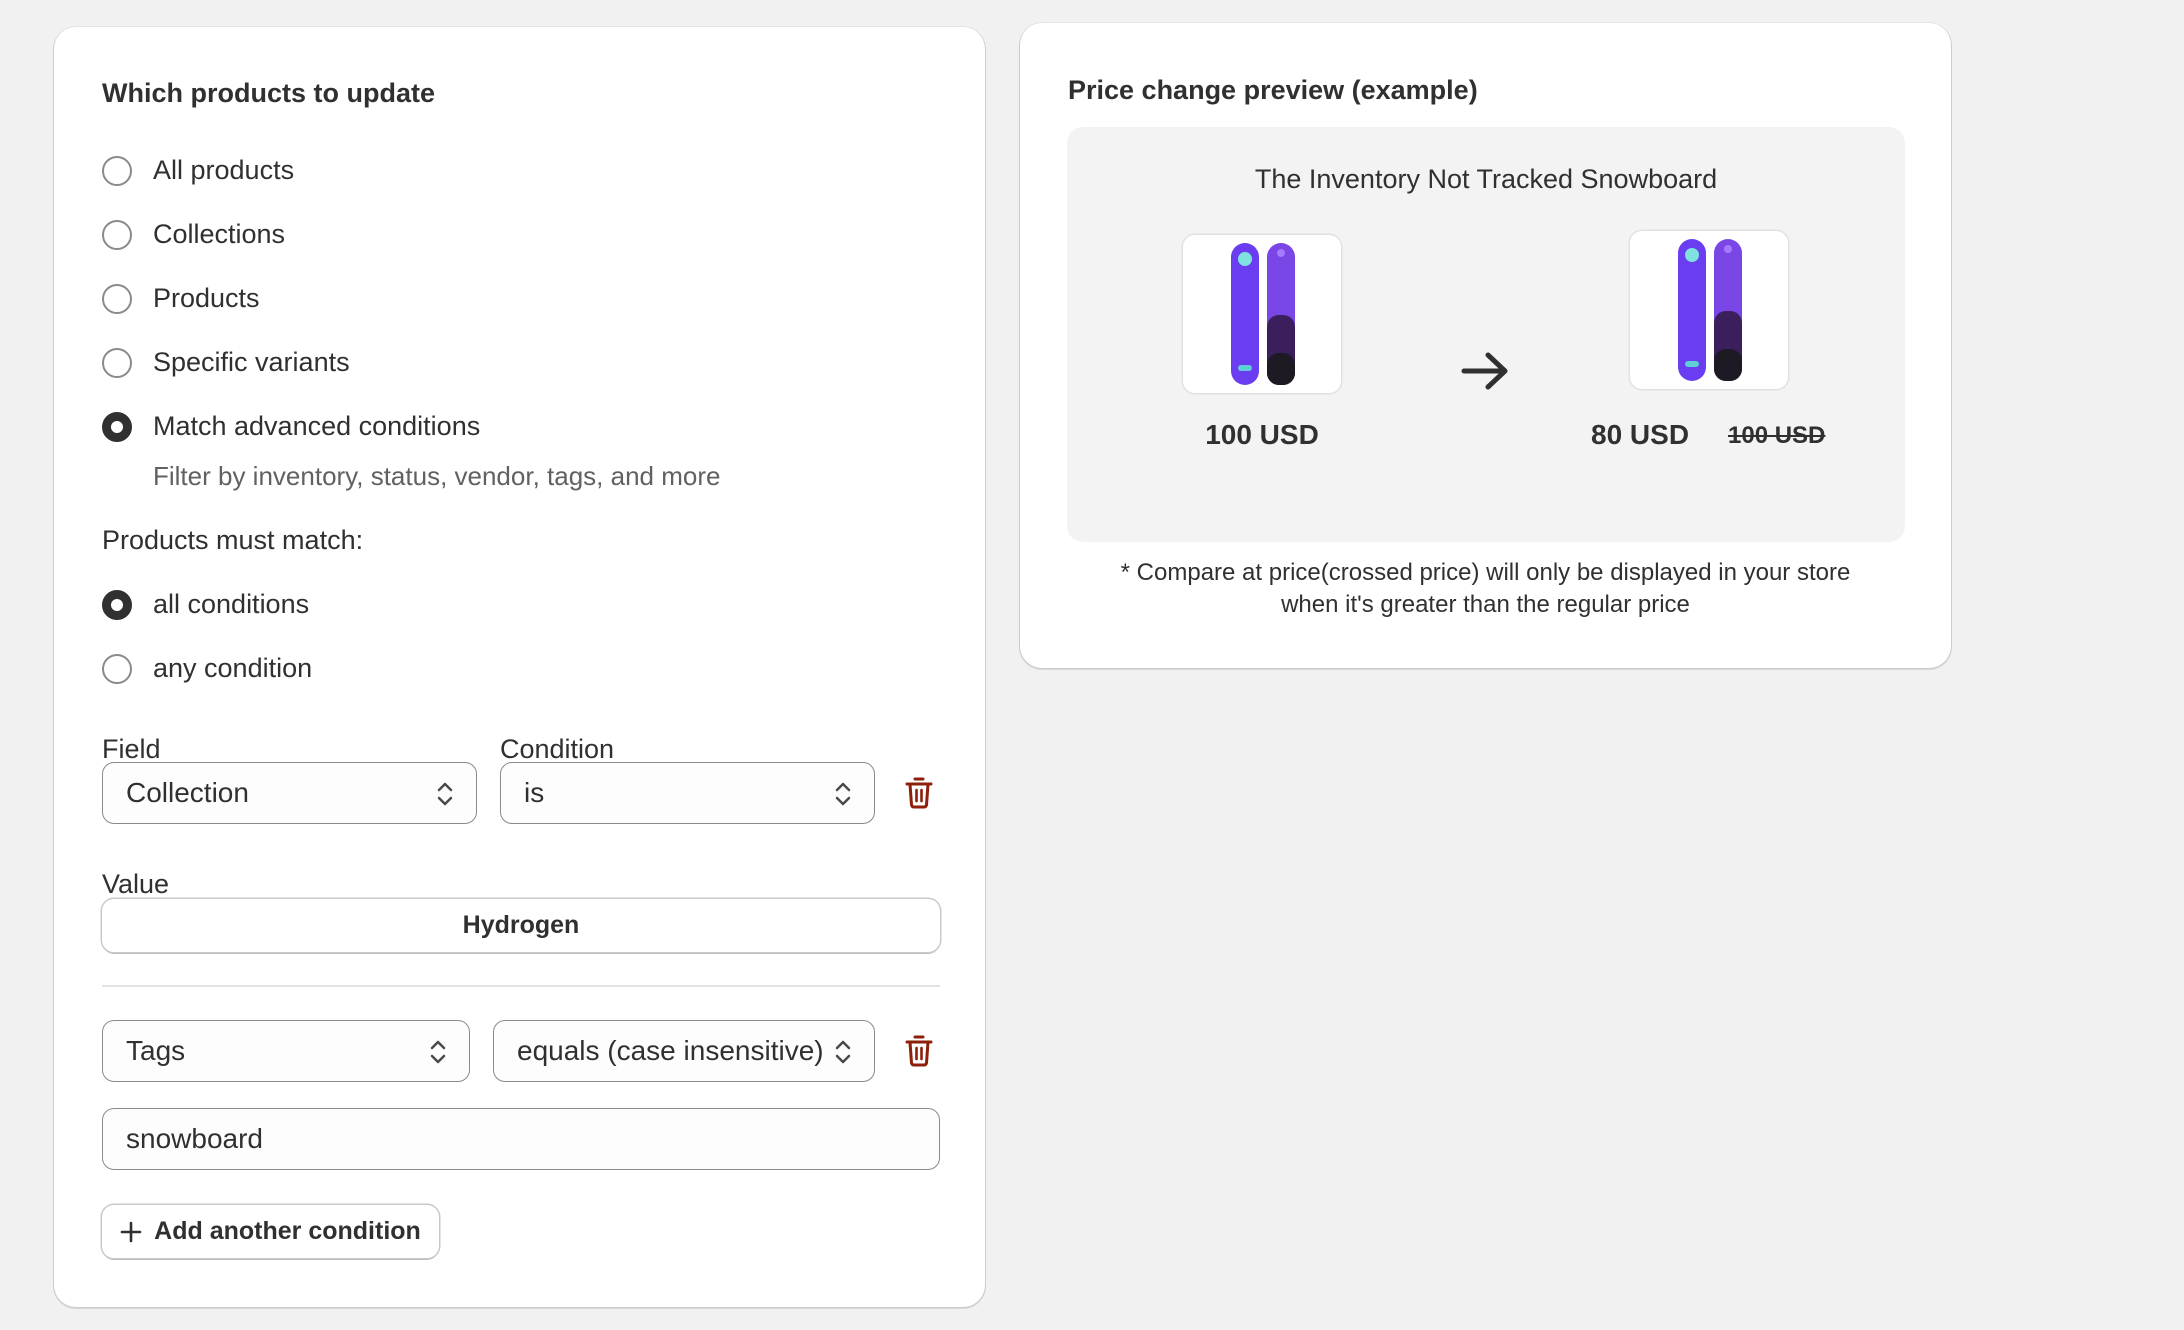 This screenshot has width=2184, height=1330. I want to click on radio-match-advanced-conditions: Match advanced conditions, so click(291, 426).